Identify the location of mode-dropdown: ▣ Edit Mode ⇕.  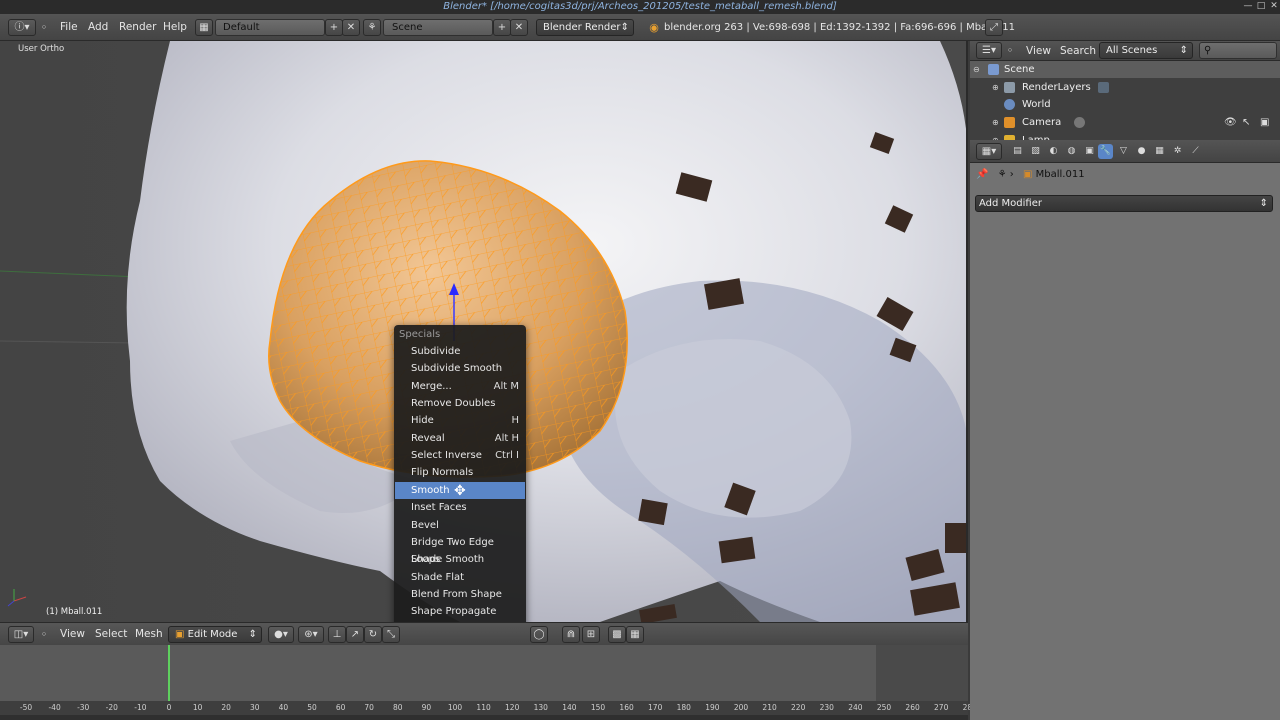
(215, 634).